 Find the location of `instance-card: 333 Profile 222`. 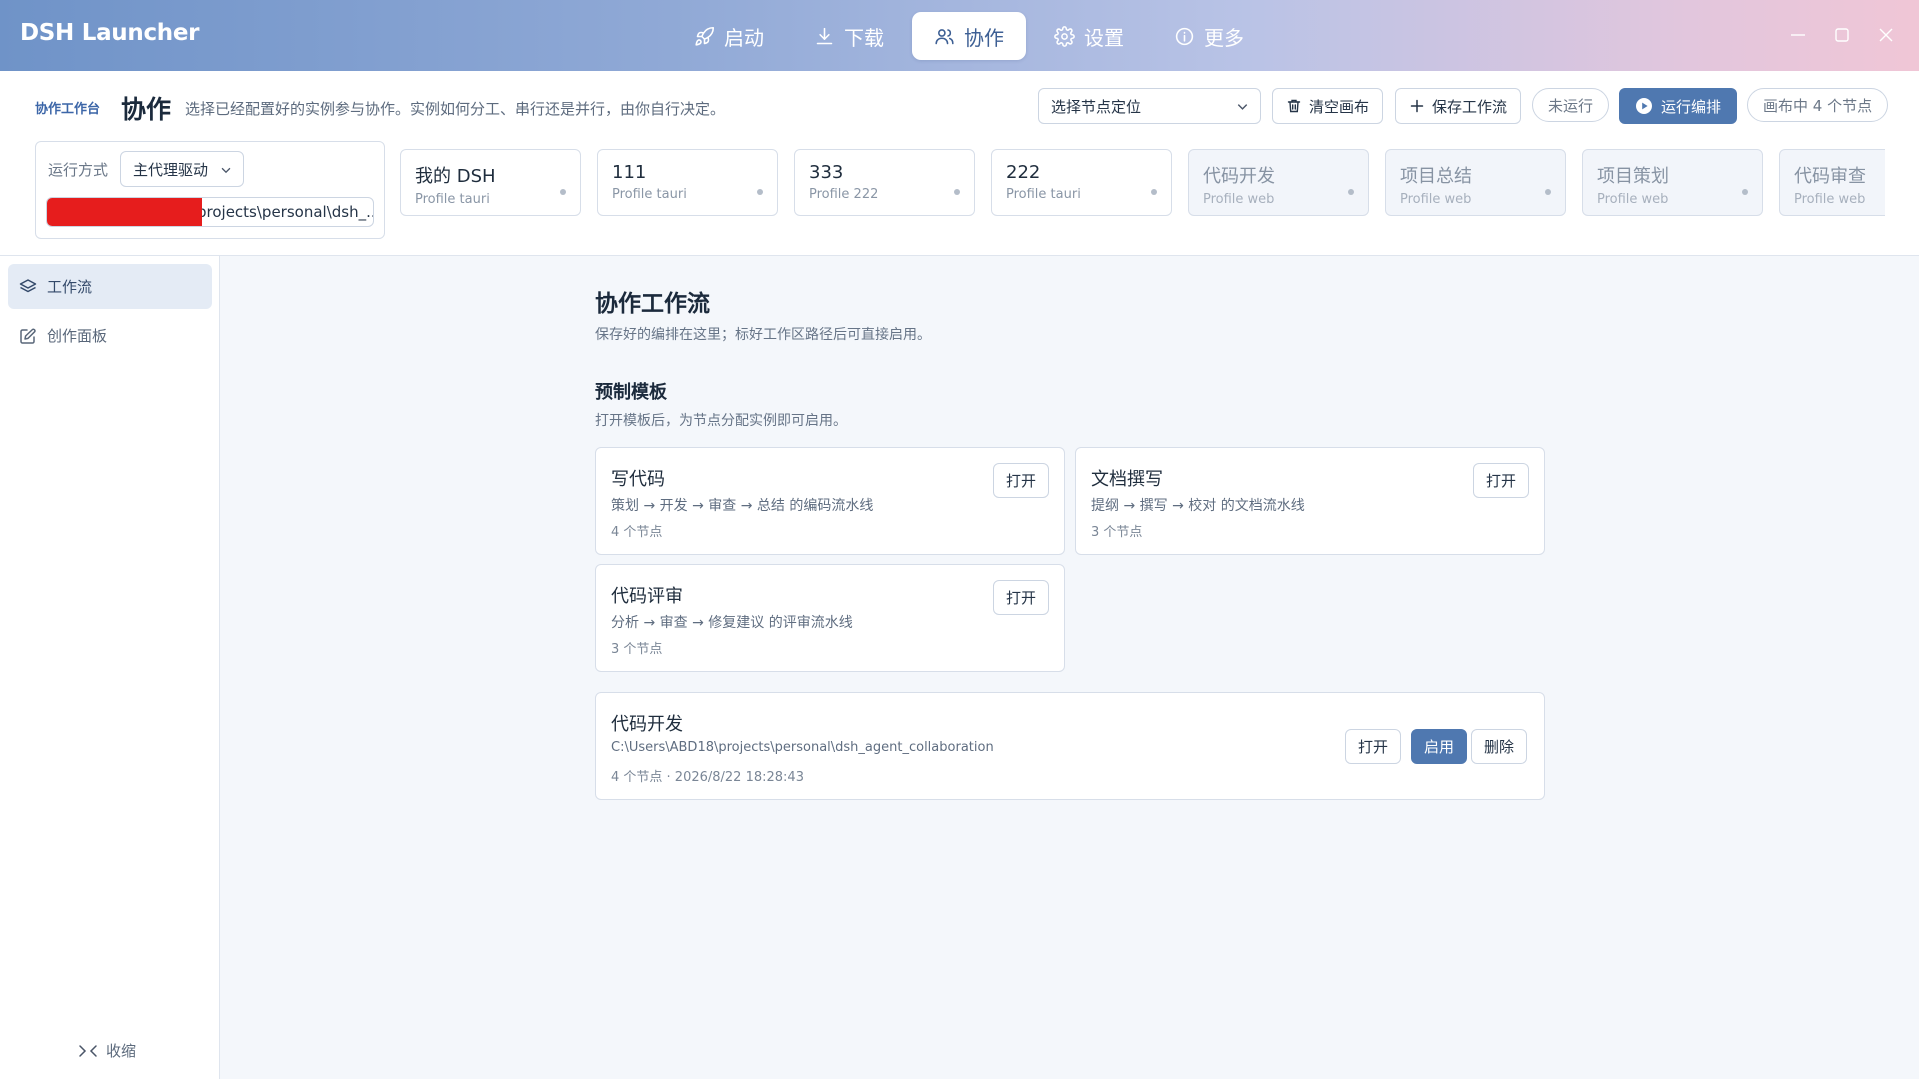

instance-card: 333 Profile 222 is located at coordinates (884, 182).